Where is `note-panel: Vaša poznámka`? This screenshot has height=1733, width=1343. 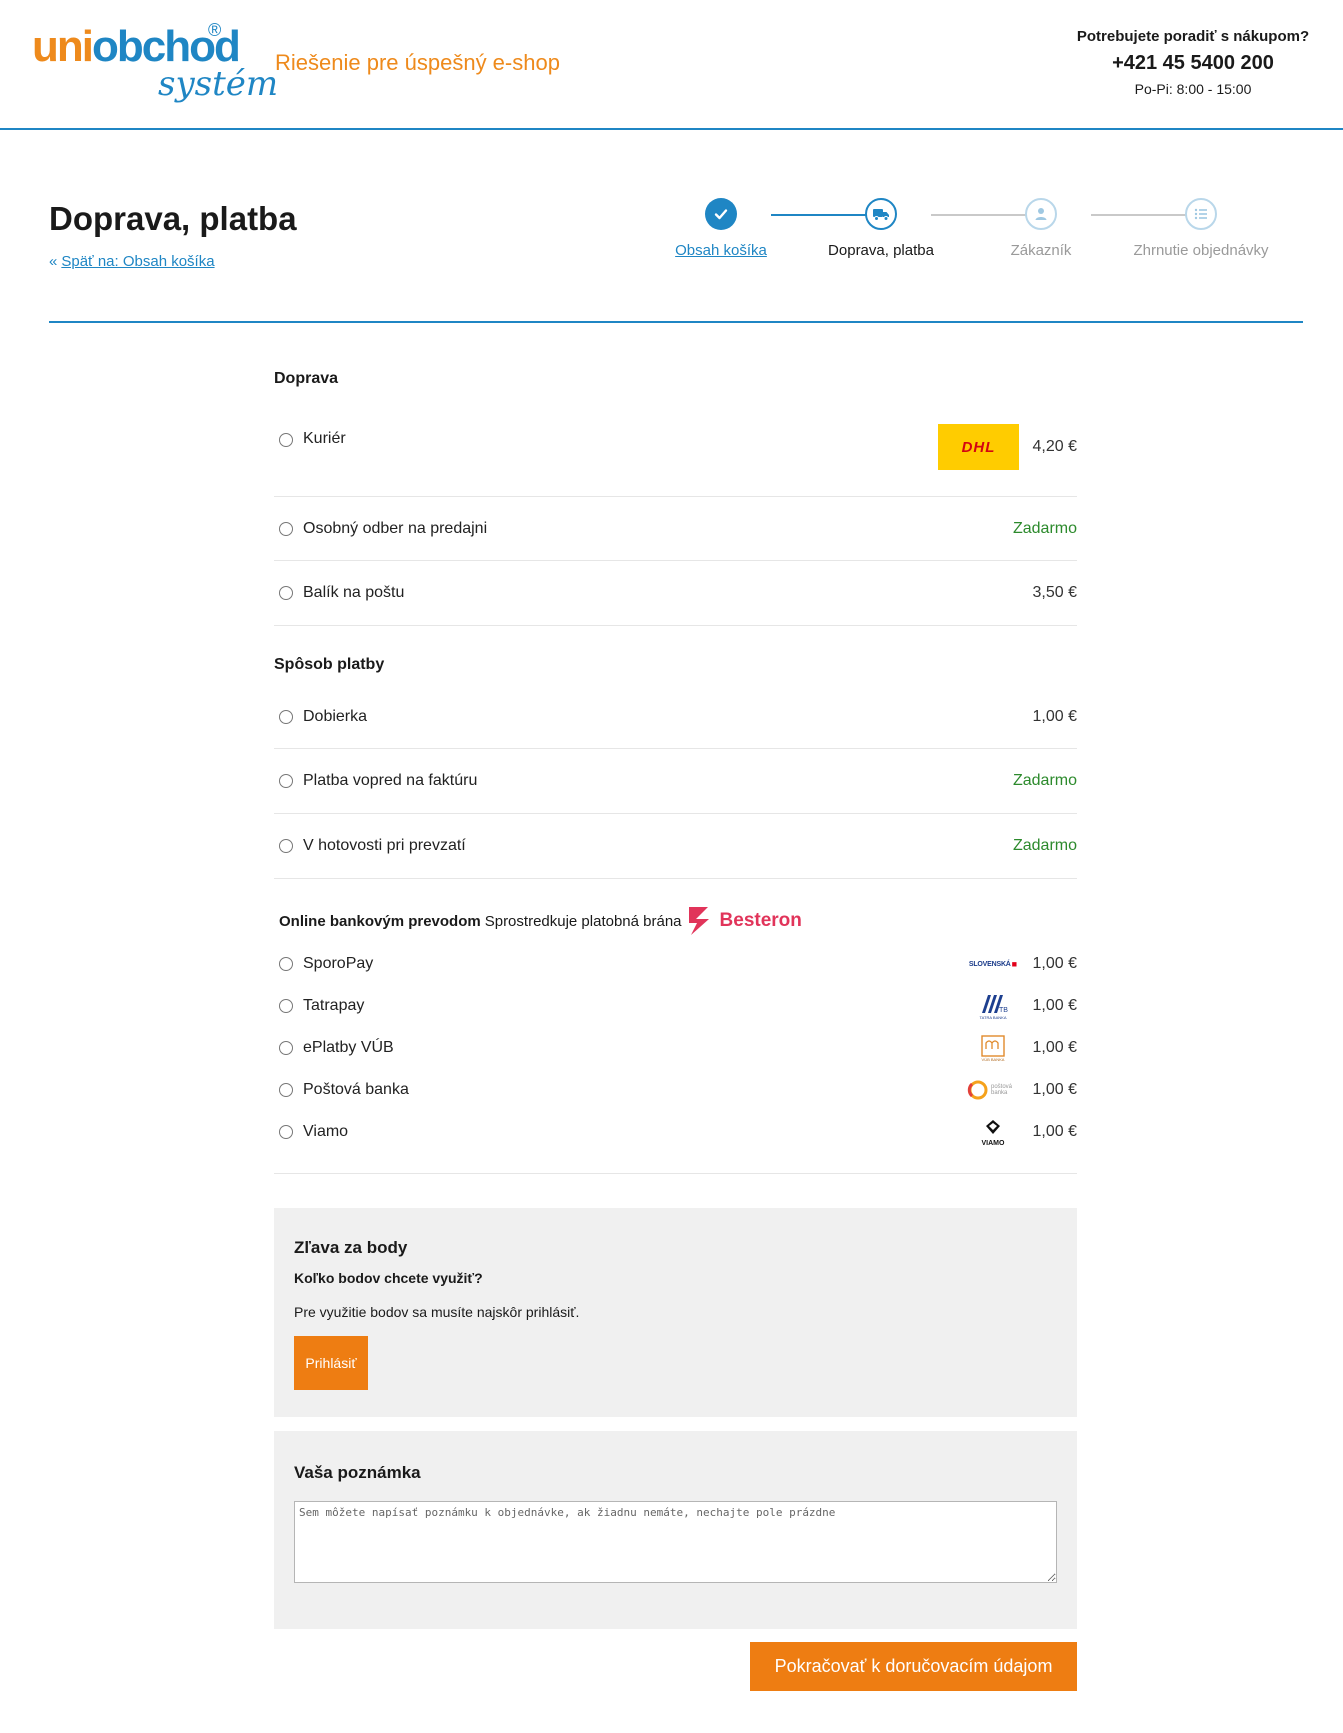 note-panel: Vaša poznámka is located at coordinates (675, 1530).